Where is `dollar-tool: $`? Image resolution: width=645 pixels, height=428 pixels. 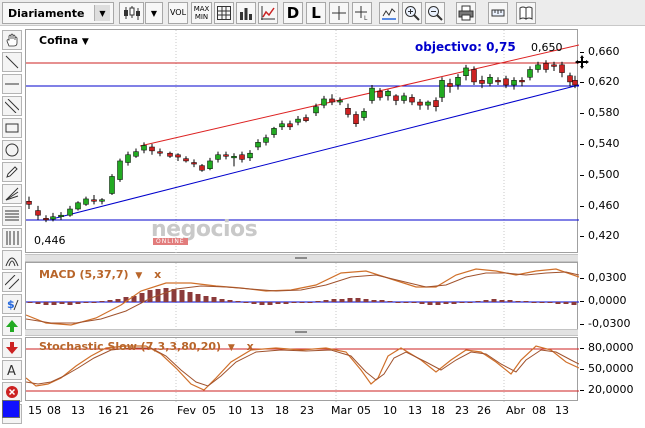 dollar-tool: $ is located at coordinates (12, 304).